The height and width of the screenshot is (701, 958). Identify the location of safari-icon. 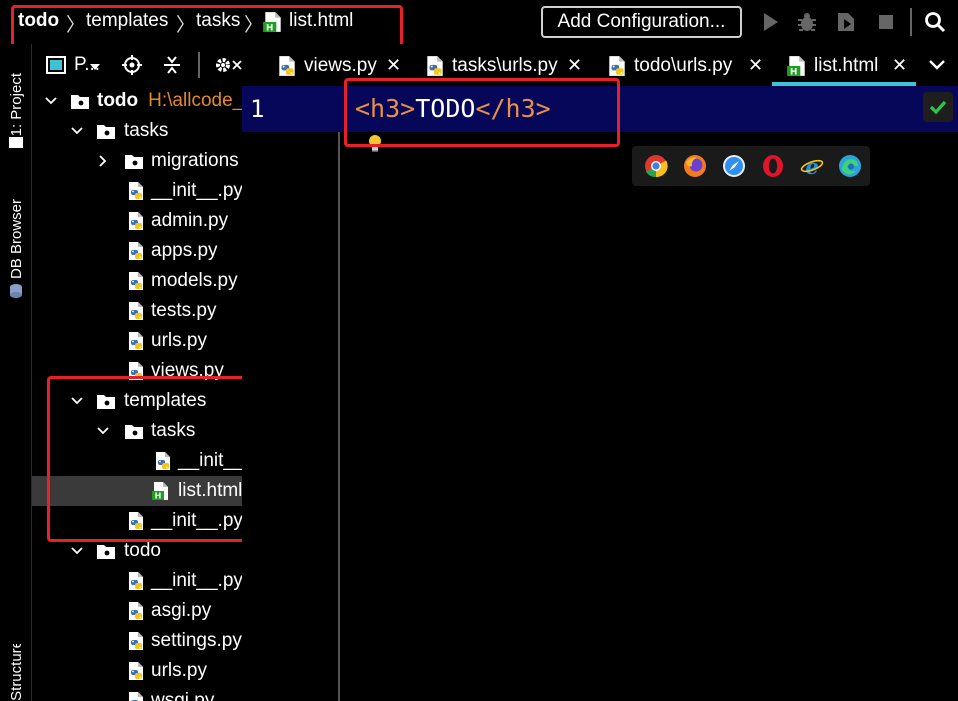
(734, 166).